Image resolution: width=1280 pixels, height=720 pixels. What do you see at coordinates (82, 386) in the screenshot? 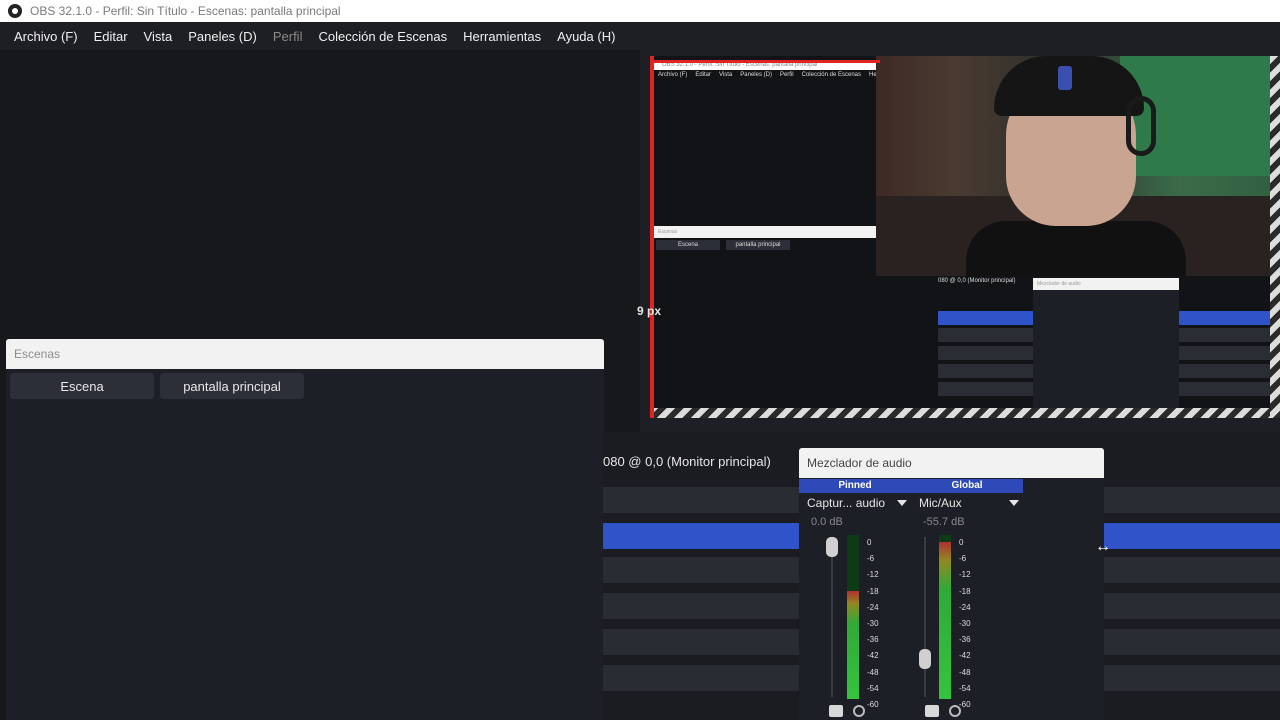
I see `scene-button-escena: Escena` at bounding box center [82, 386].